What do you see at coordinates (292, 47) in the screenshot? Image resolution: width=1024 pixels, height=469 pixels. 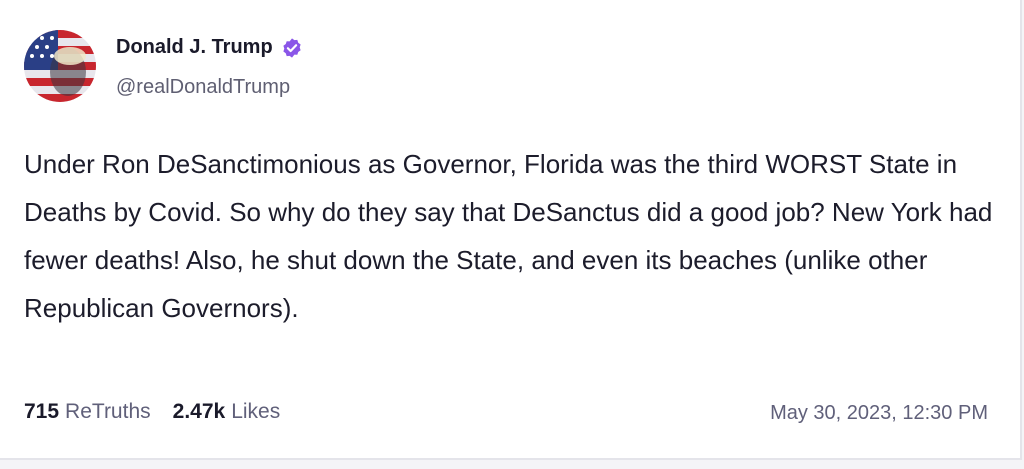 I see `verified-badge-icon` at bounding box center [292, 47].